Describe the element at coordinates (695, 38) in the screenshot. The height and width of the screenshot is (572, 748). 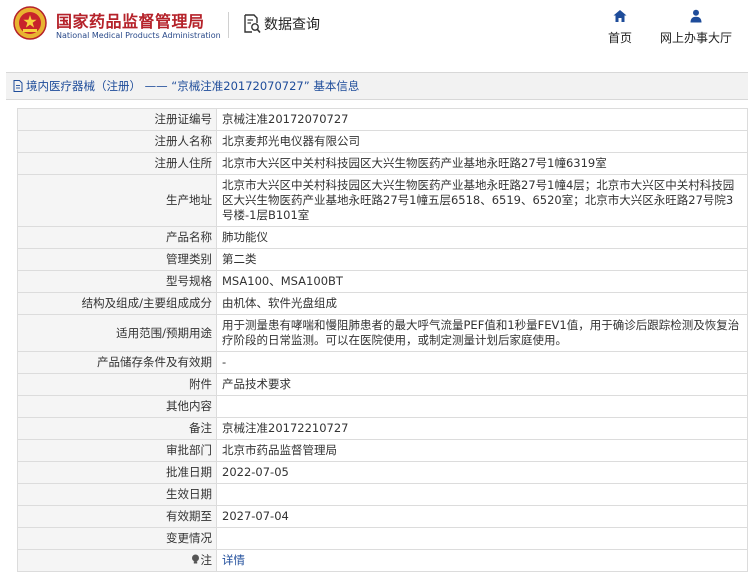
I see `nav-online-office-label: 网上办事大厅` at that location.